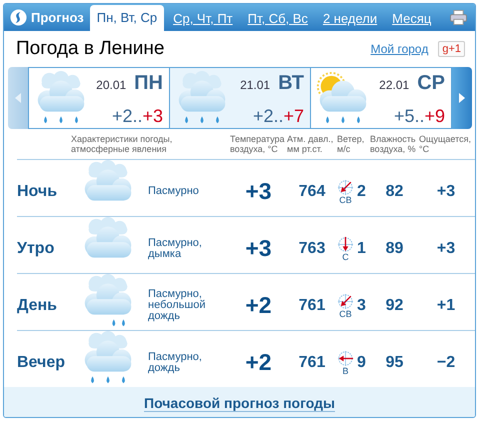  What do you see at coordinates (99, 98) in the screenshot?
I see `day-card: 20.01 ПН +2..+3` at bounding box center [99, 98].